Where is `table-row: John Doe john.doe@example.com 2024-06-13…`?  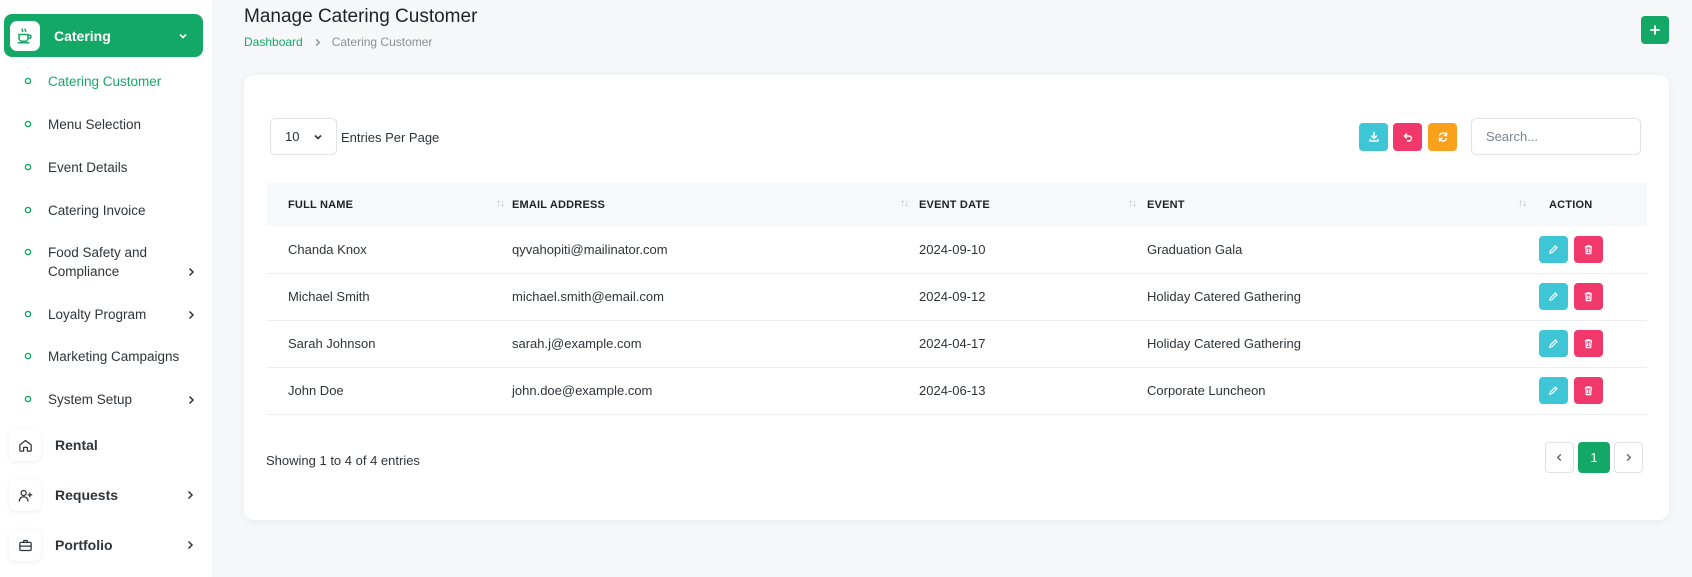 table-row: John Doe john.doe@example.com 2024-06-13… is located at coordinates (956, 390).